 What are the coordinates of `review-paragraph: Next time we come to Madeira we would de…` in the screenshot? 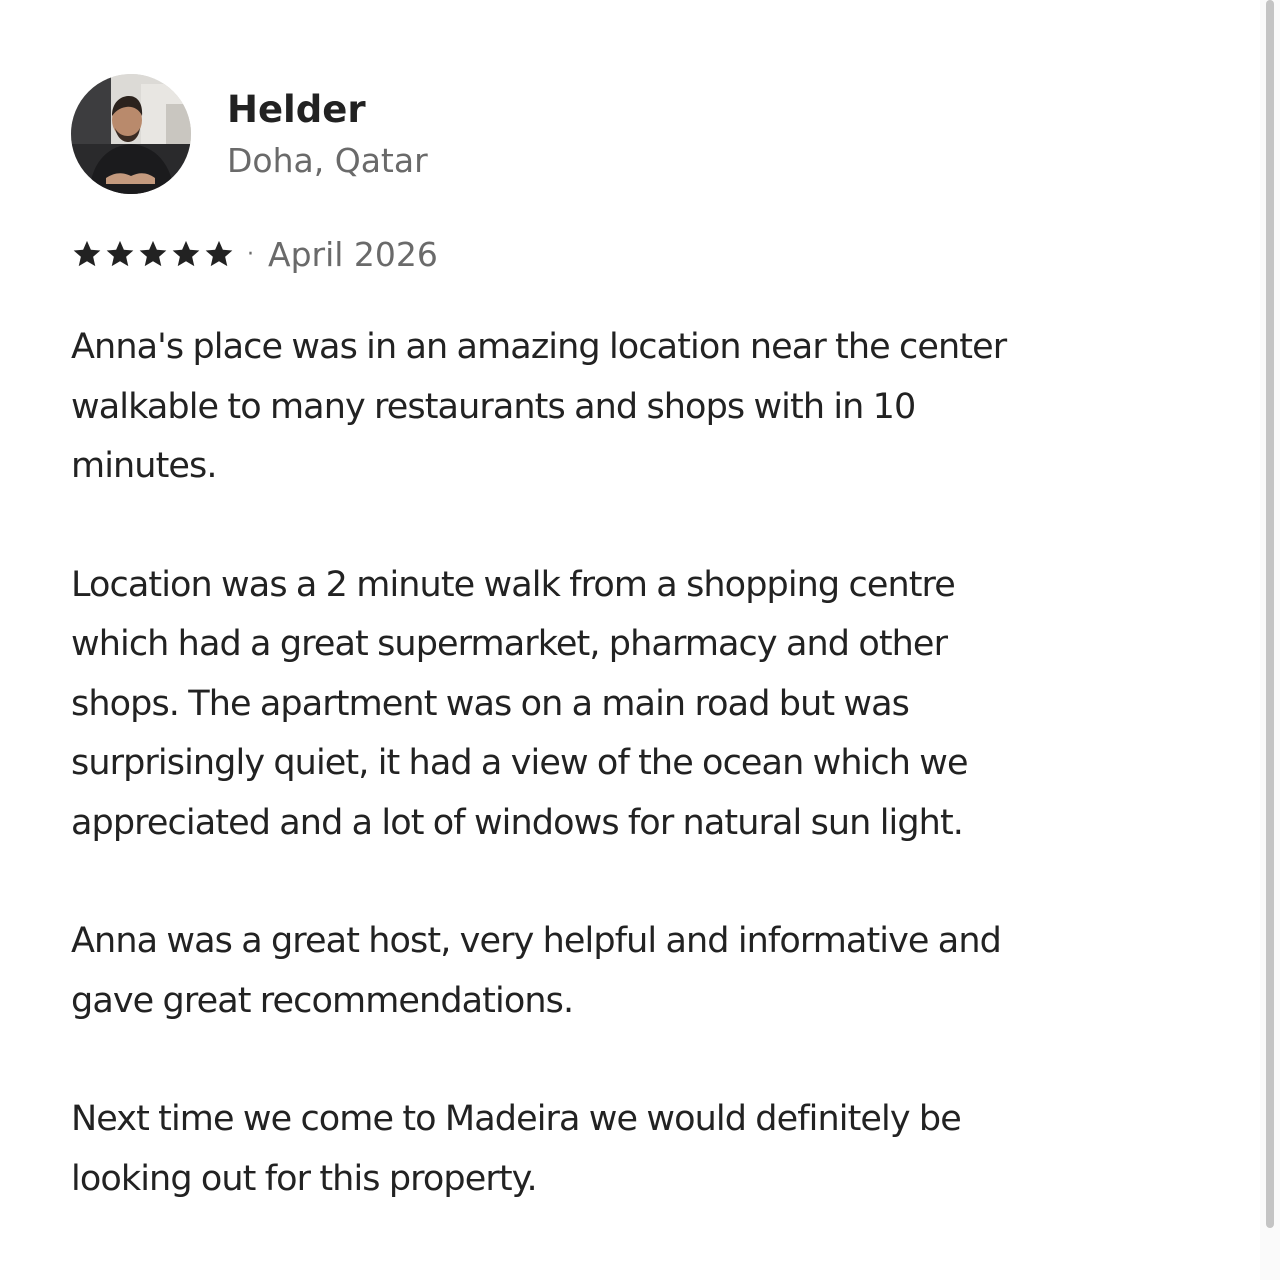 It's located at (516, 1149).